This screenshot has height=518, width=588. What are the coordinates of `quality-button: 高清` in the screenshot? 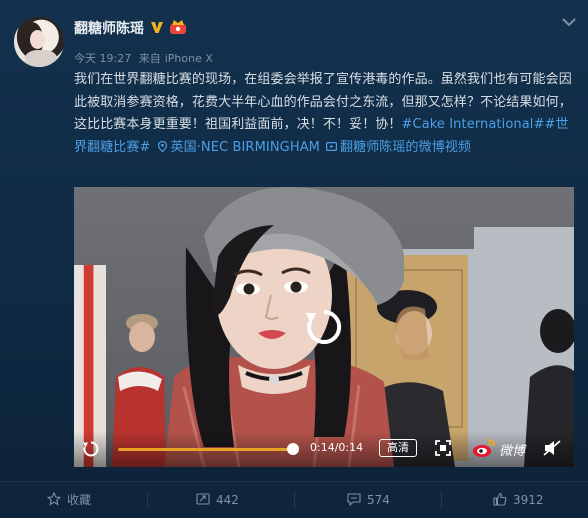 It's located at (398, 448).